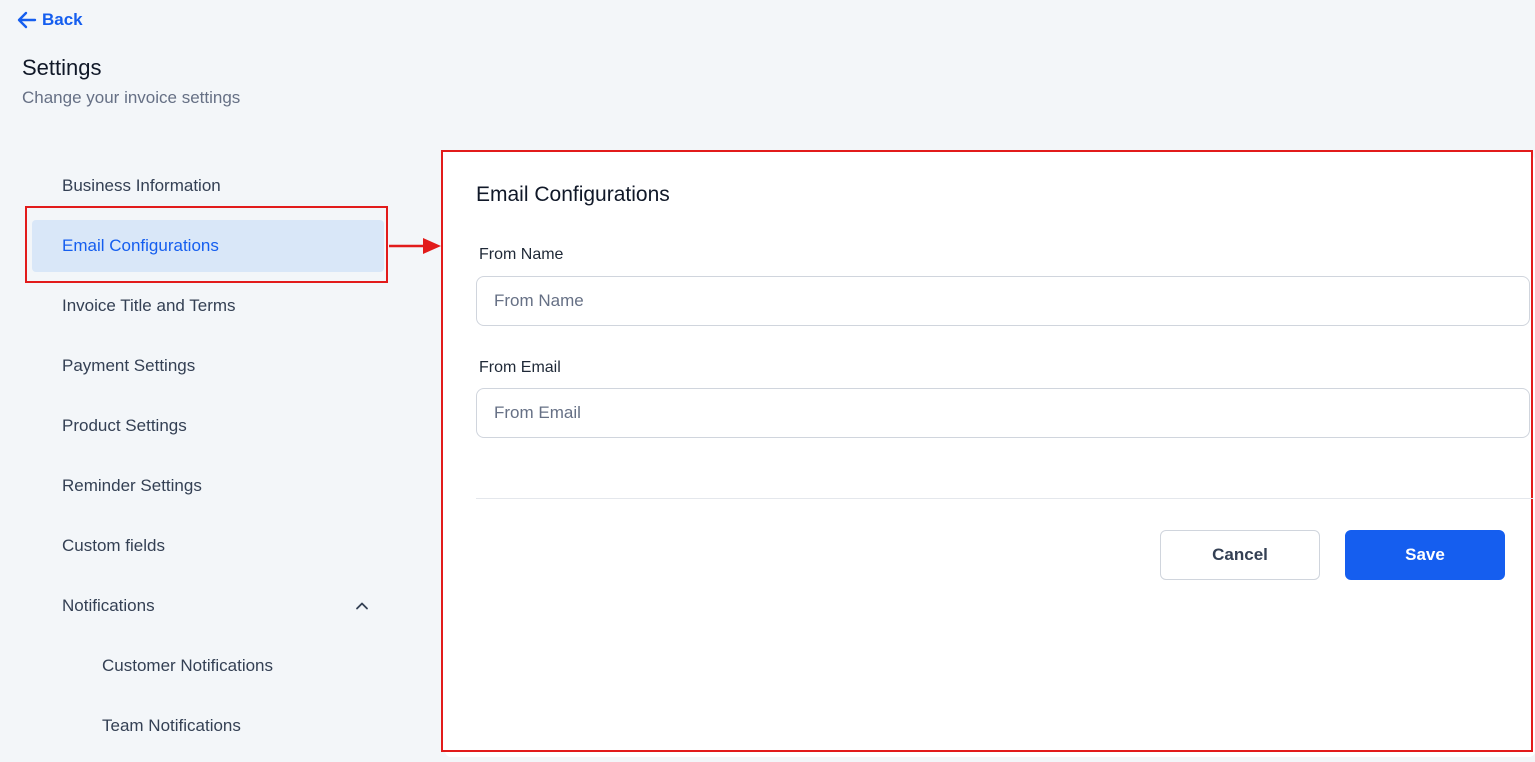  Describe the element at coordinates (27, 20) in the screenshot. I see `arrow-left-icon` at that location.